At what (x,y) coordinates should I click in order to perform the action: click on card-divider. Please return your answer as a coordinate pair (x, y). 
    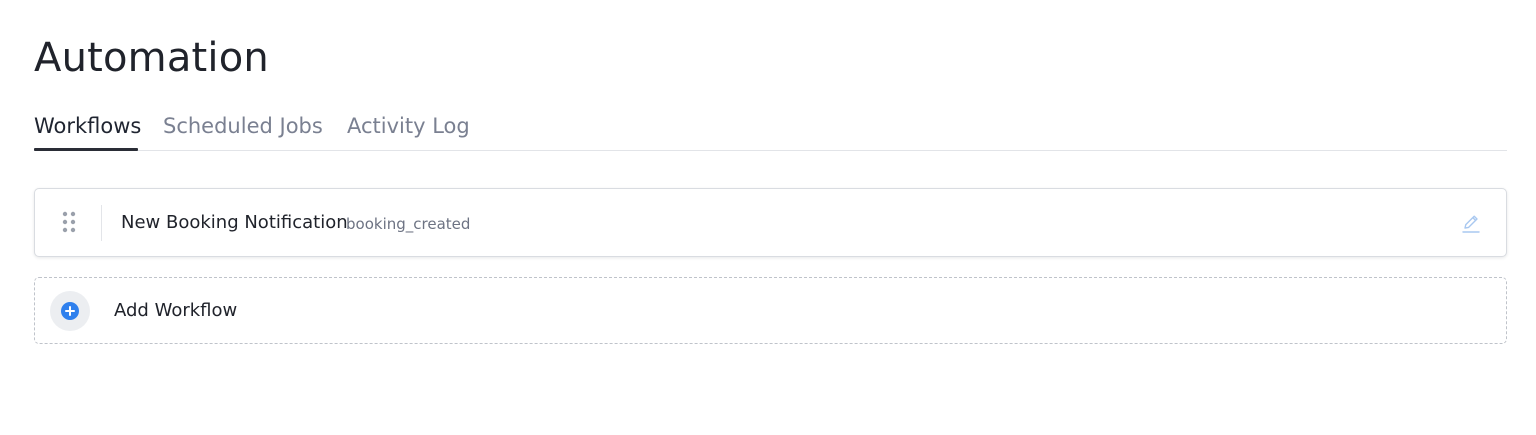
    Looking at the image, I should click on (101, 223).